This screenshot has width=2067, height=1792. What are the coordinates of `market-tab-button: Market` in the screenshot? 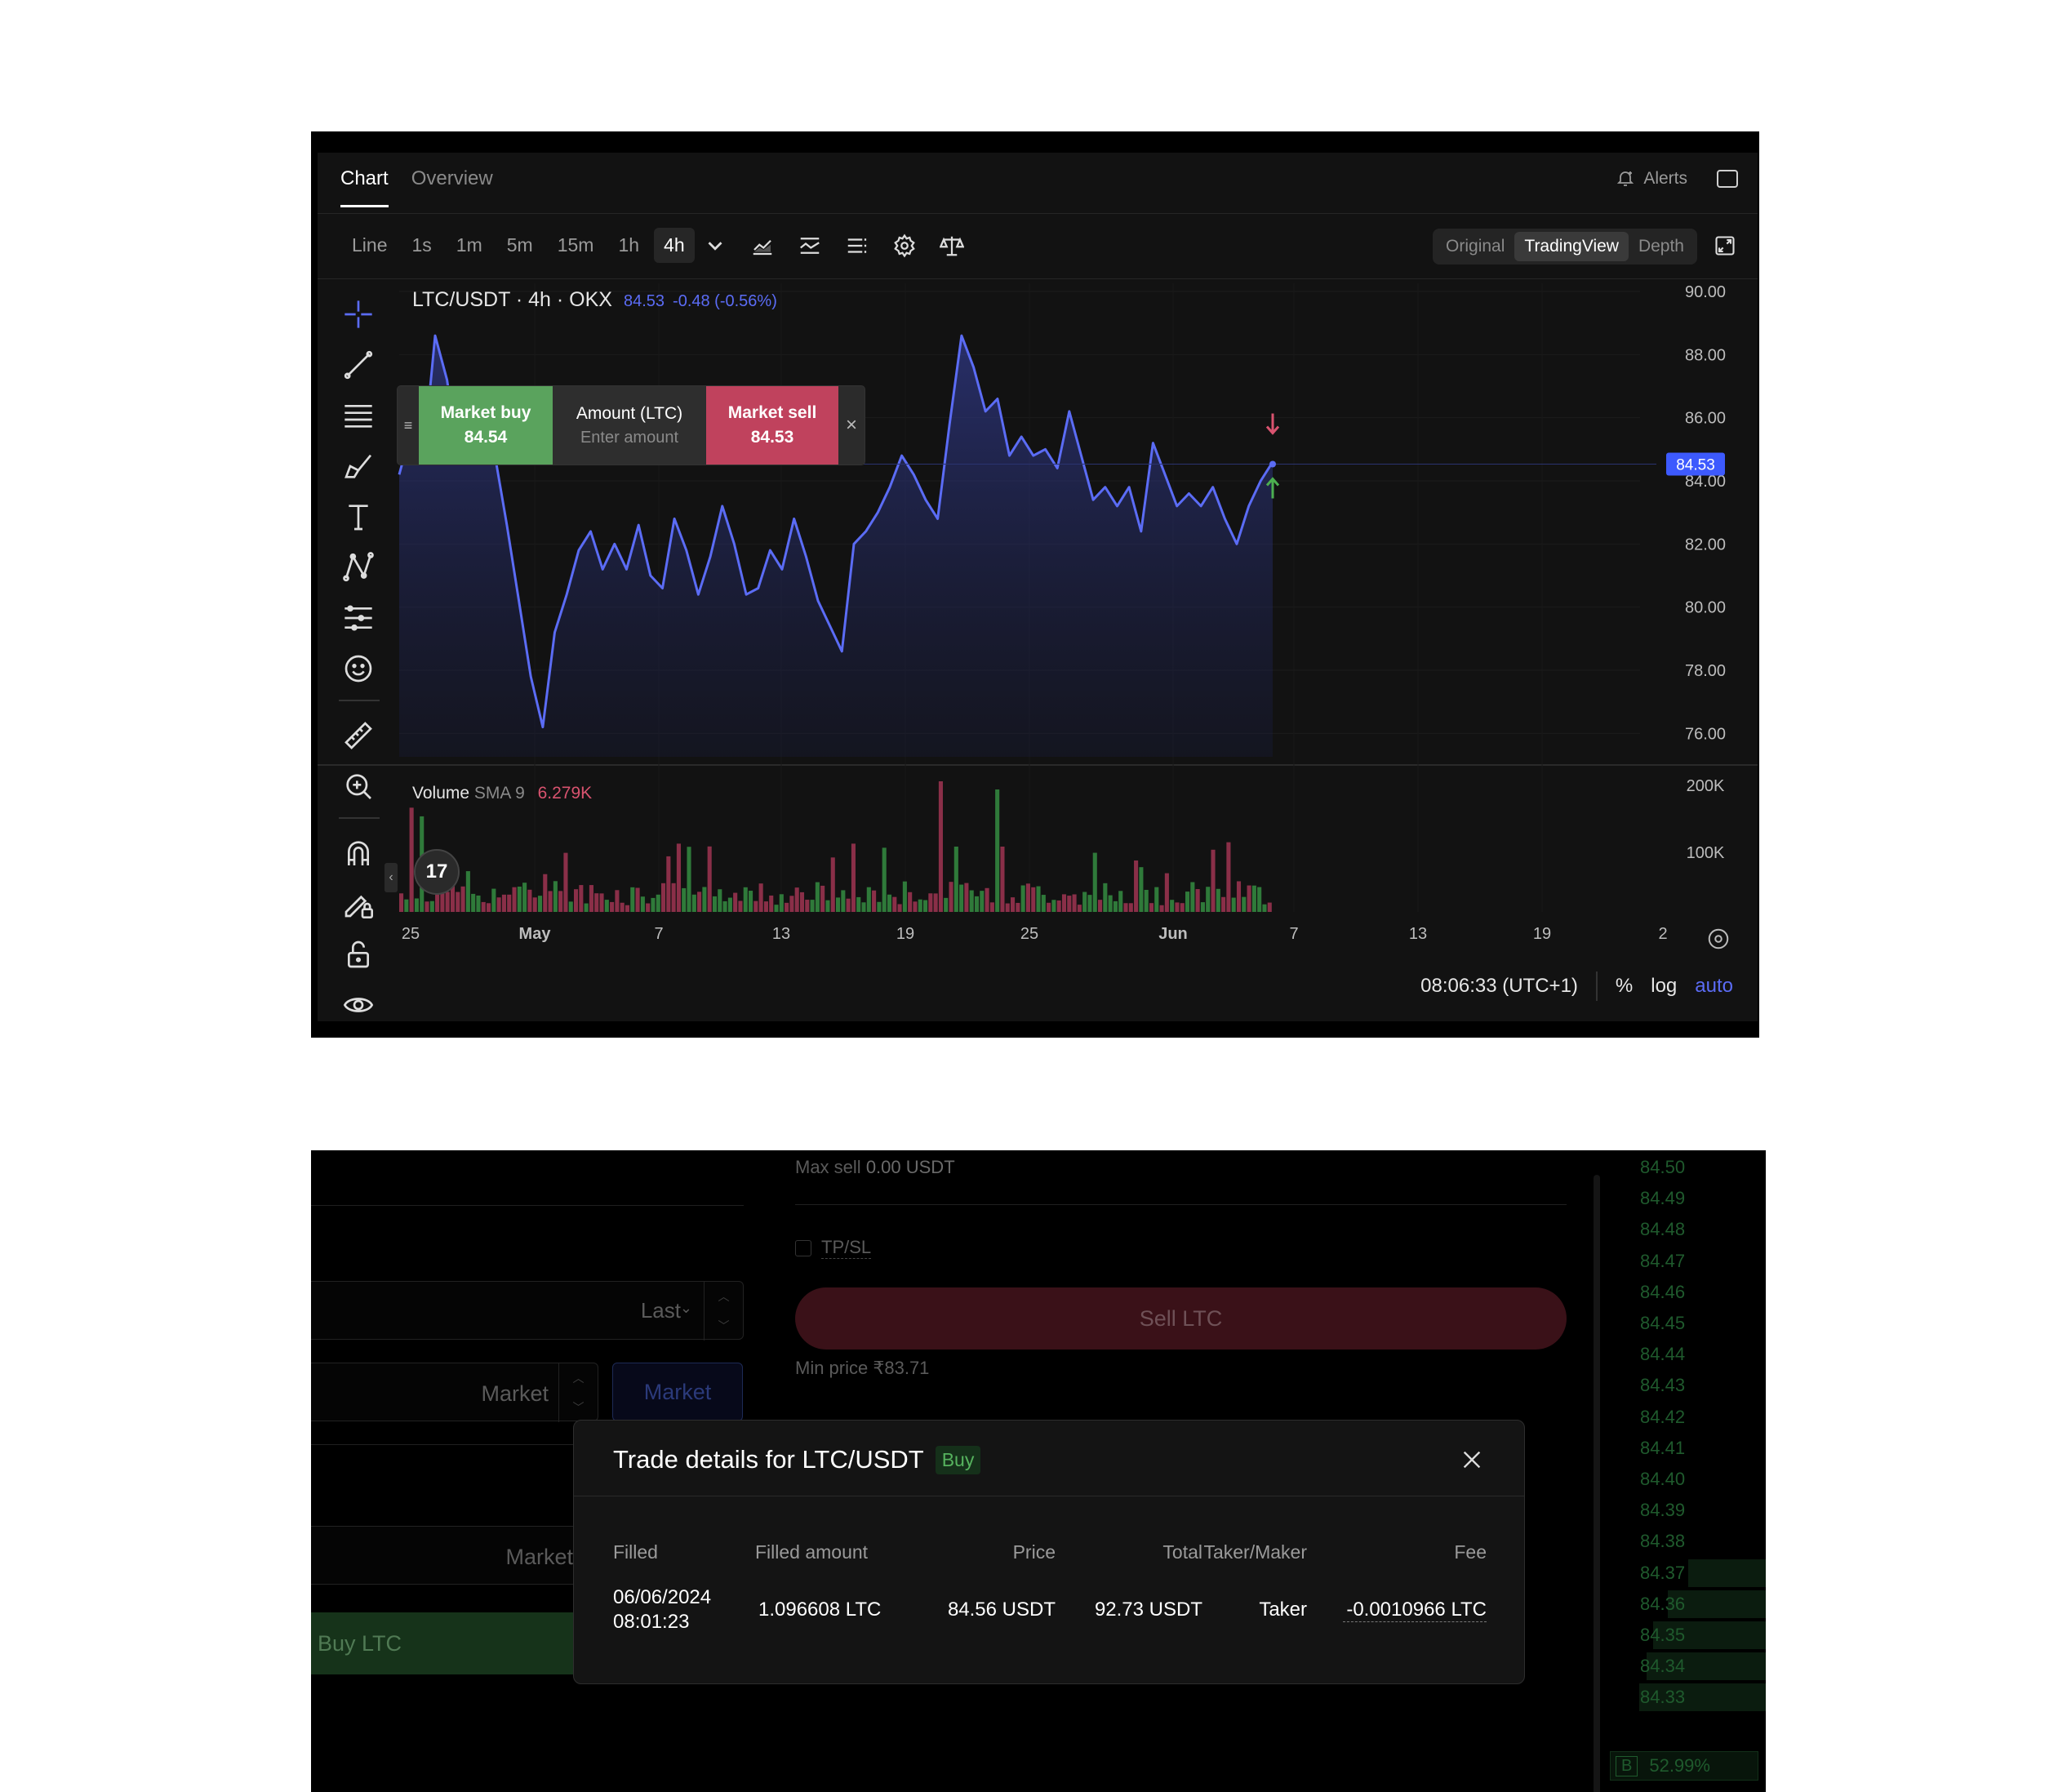 It's located at (677, 1392).